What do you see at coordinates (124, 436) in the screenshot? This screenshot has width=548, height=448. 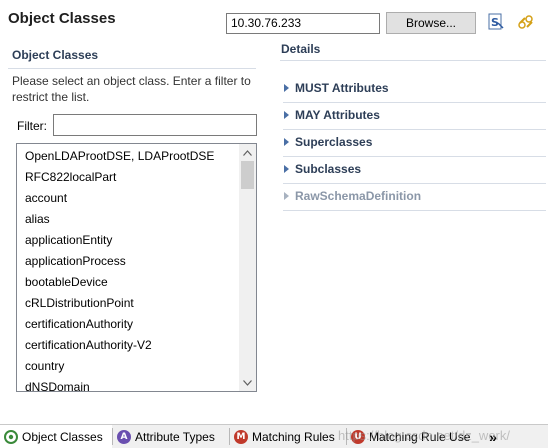 I see `attribute-type-icon: A` at bounding box center [124, 436].